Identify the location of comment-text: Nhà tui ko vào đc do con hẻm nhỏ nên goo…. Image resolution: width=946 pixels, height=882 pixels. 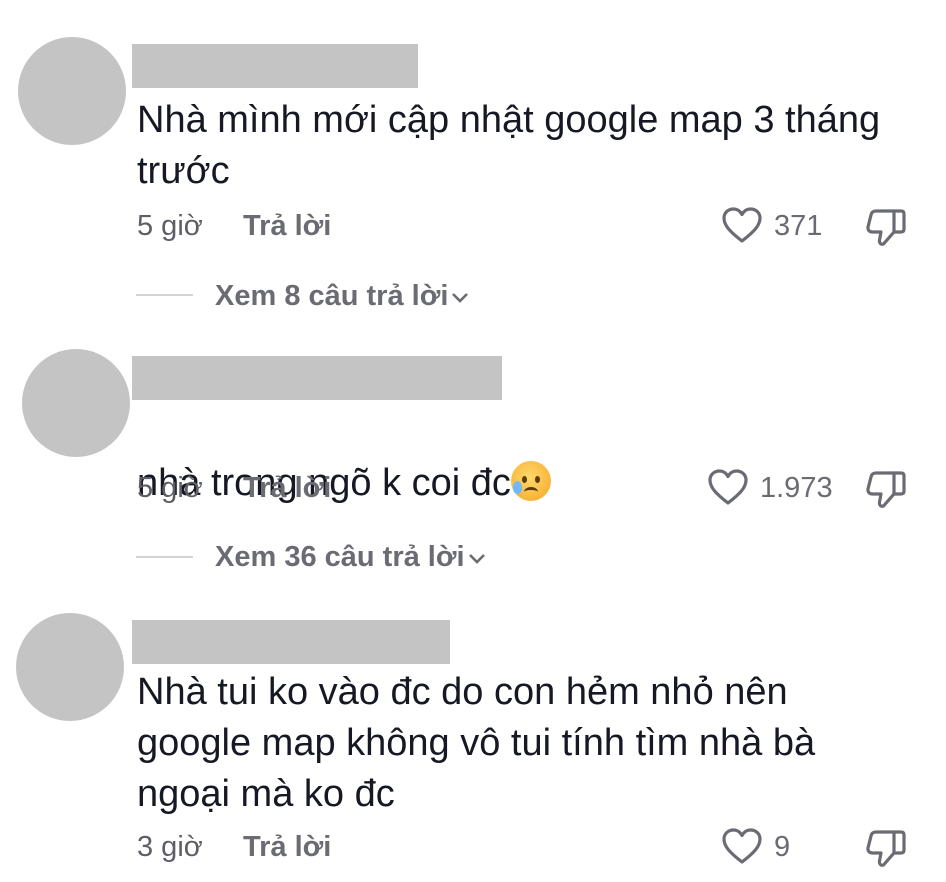
(476, 743).